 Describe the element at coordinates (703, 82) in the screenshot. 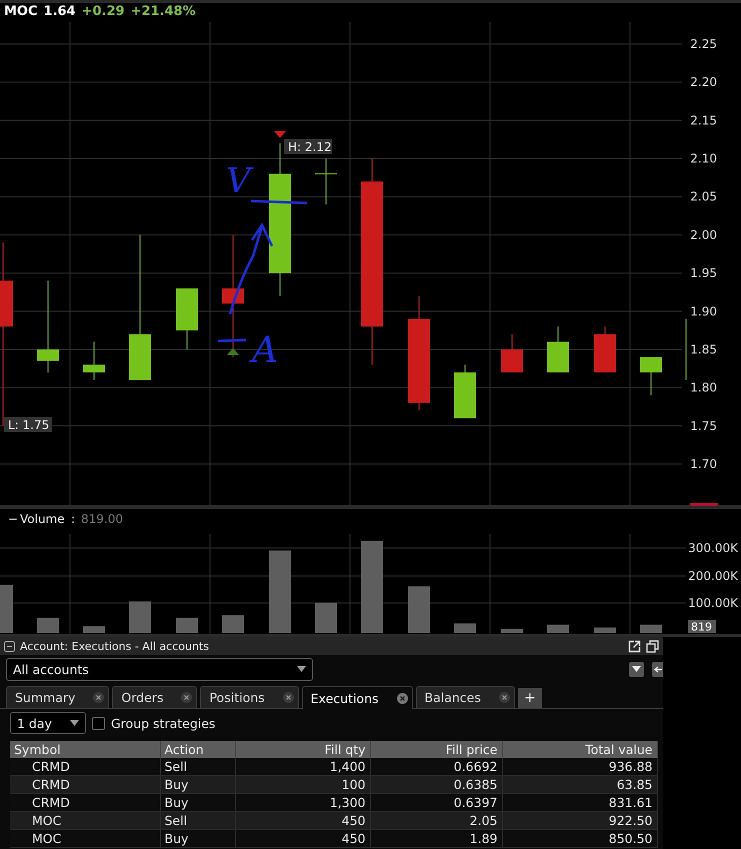

I see `price-axis-label: 2.20` at that location.